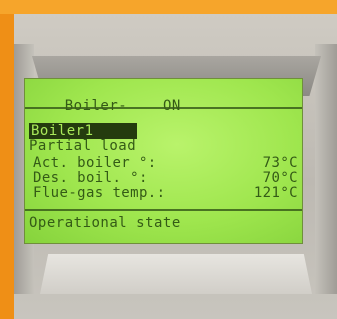  Describe the element at coordinates (171, 106) in the screenshot. I see `lcd-header-state: ON` at that location.